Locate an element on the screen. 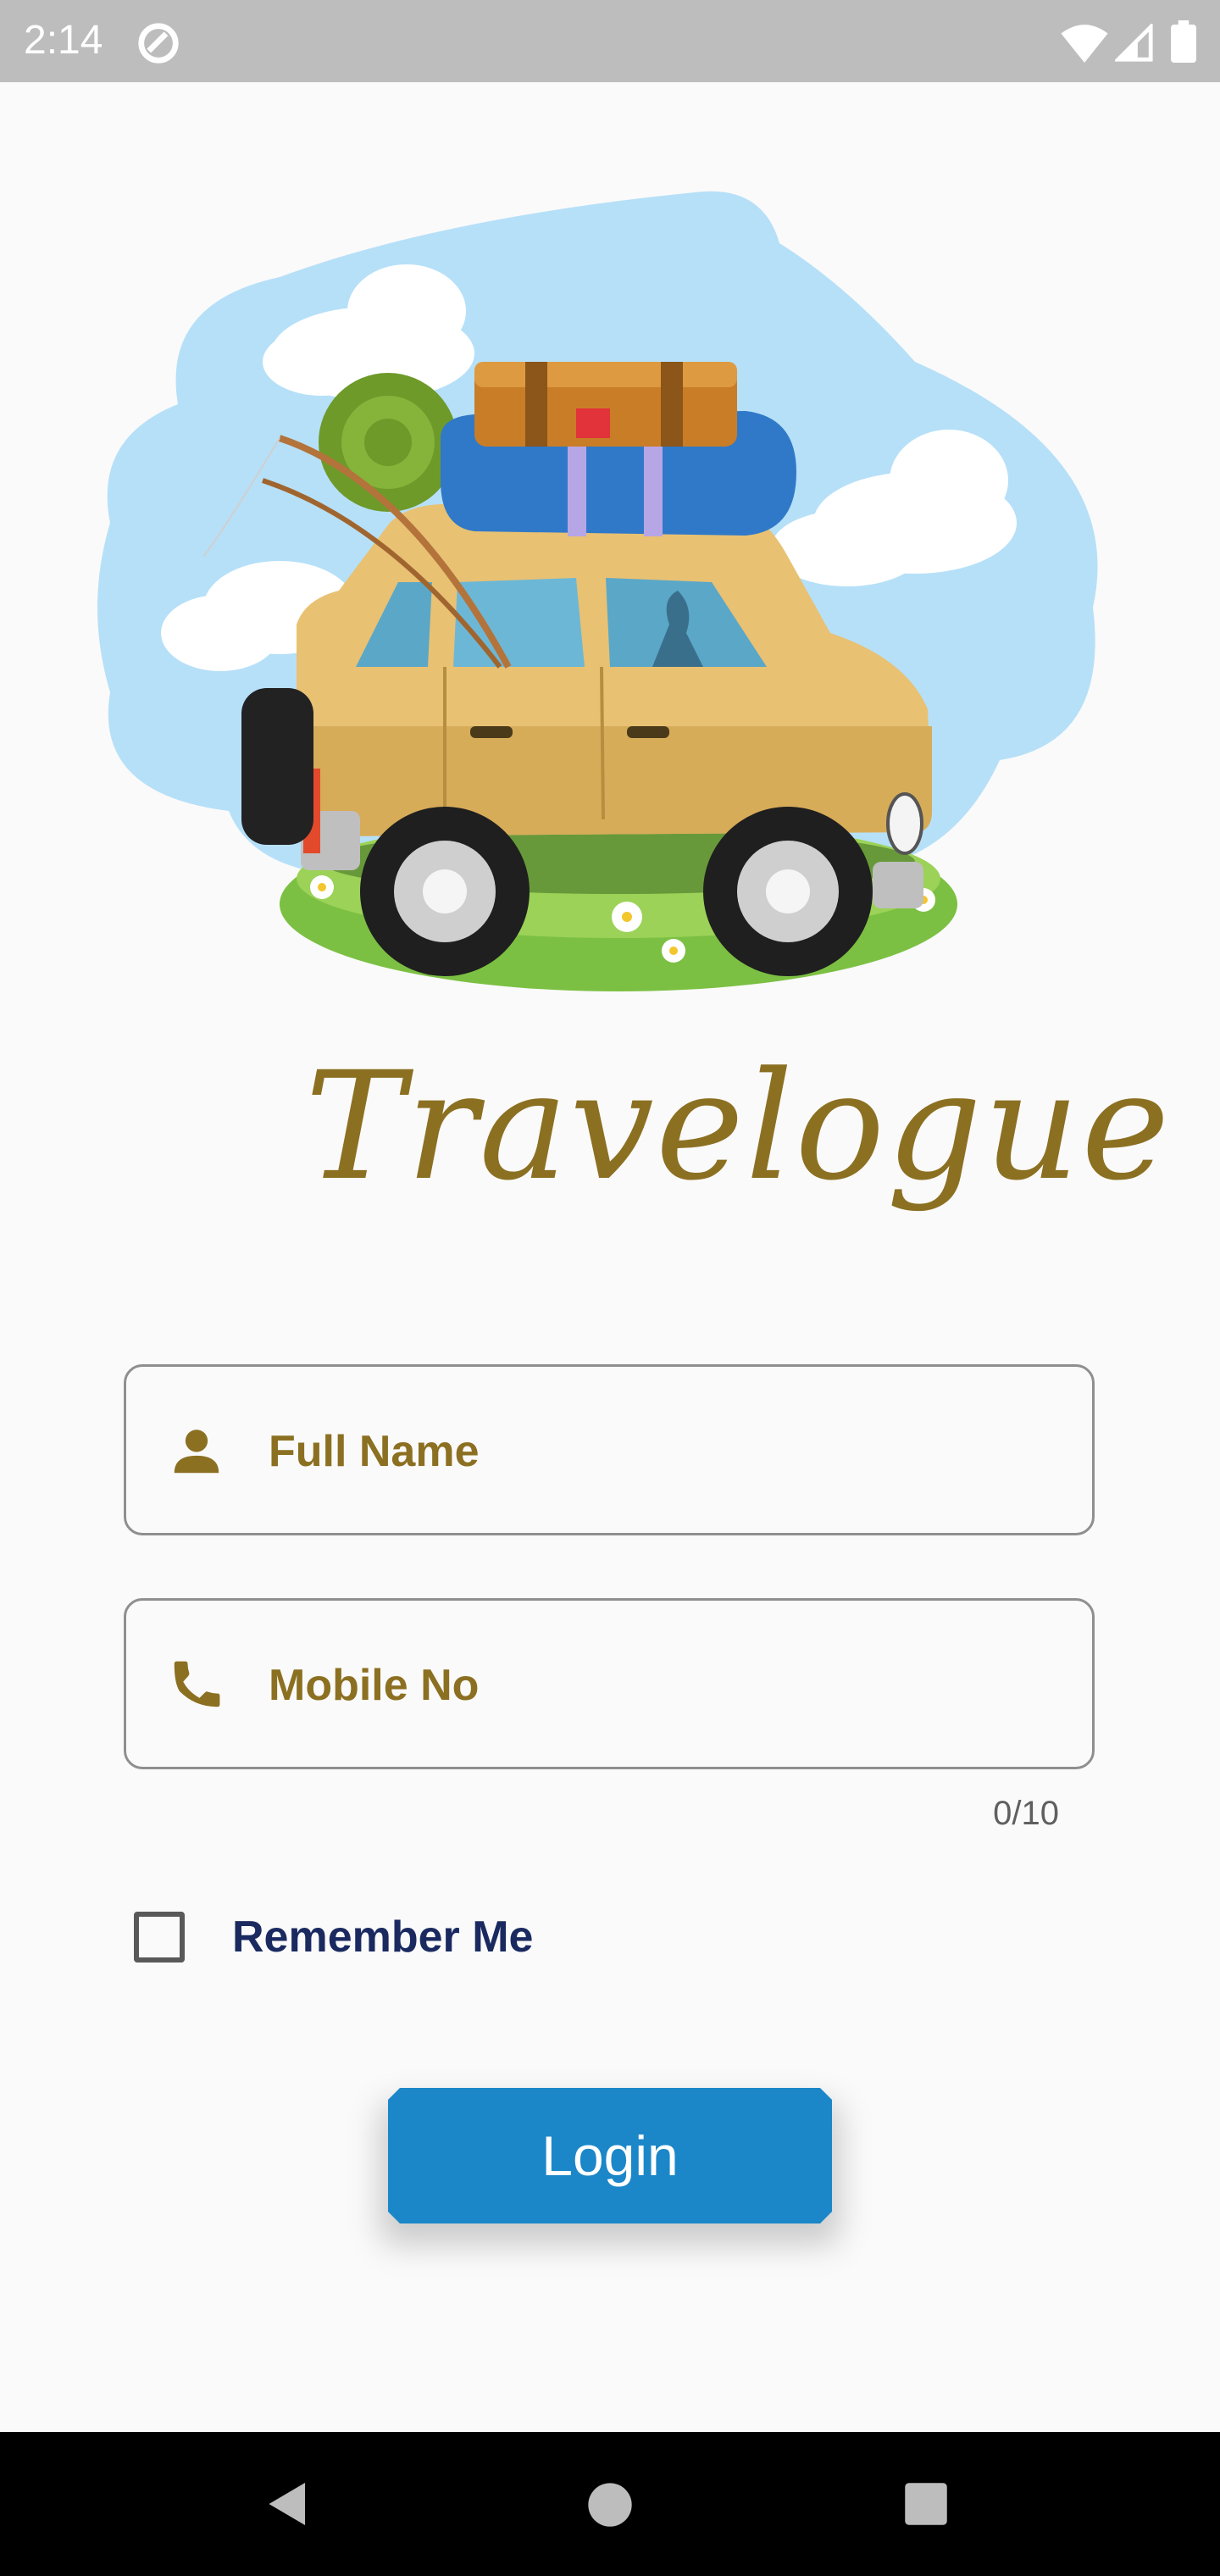 This screenshot has height=2576, width=1220. character-counter: 0/10 is located at coordinates (1026, 1813).